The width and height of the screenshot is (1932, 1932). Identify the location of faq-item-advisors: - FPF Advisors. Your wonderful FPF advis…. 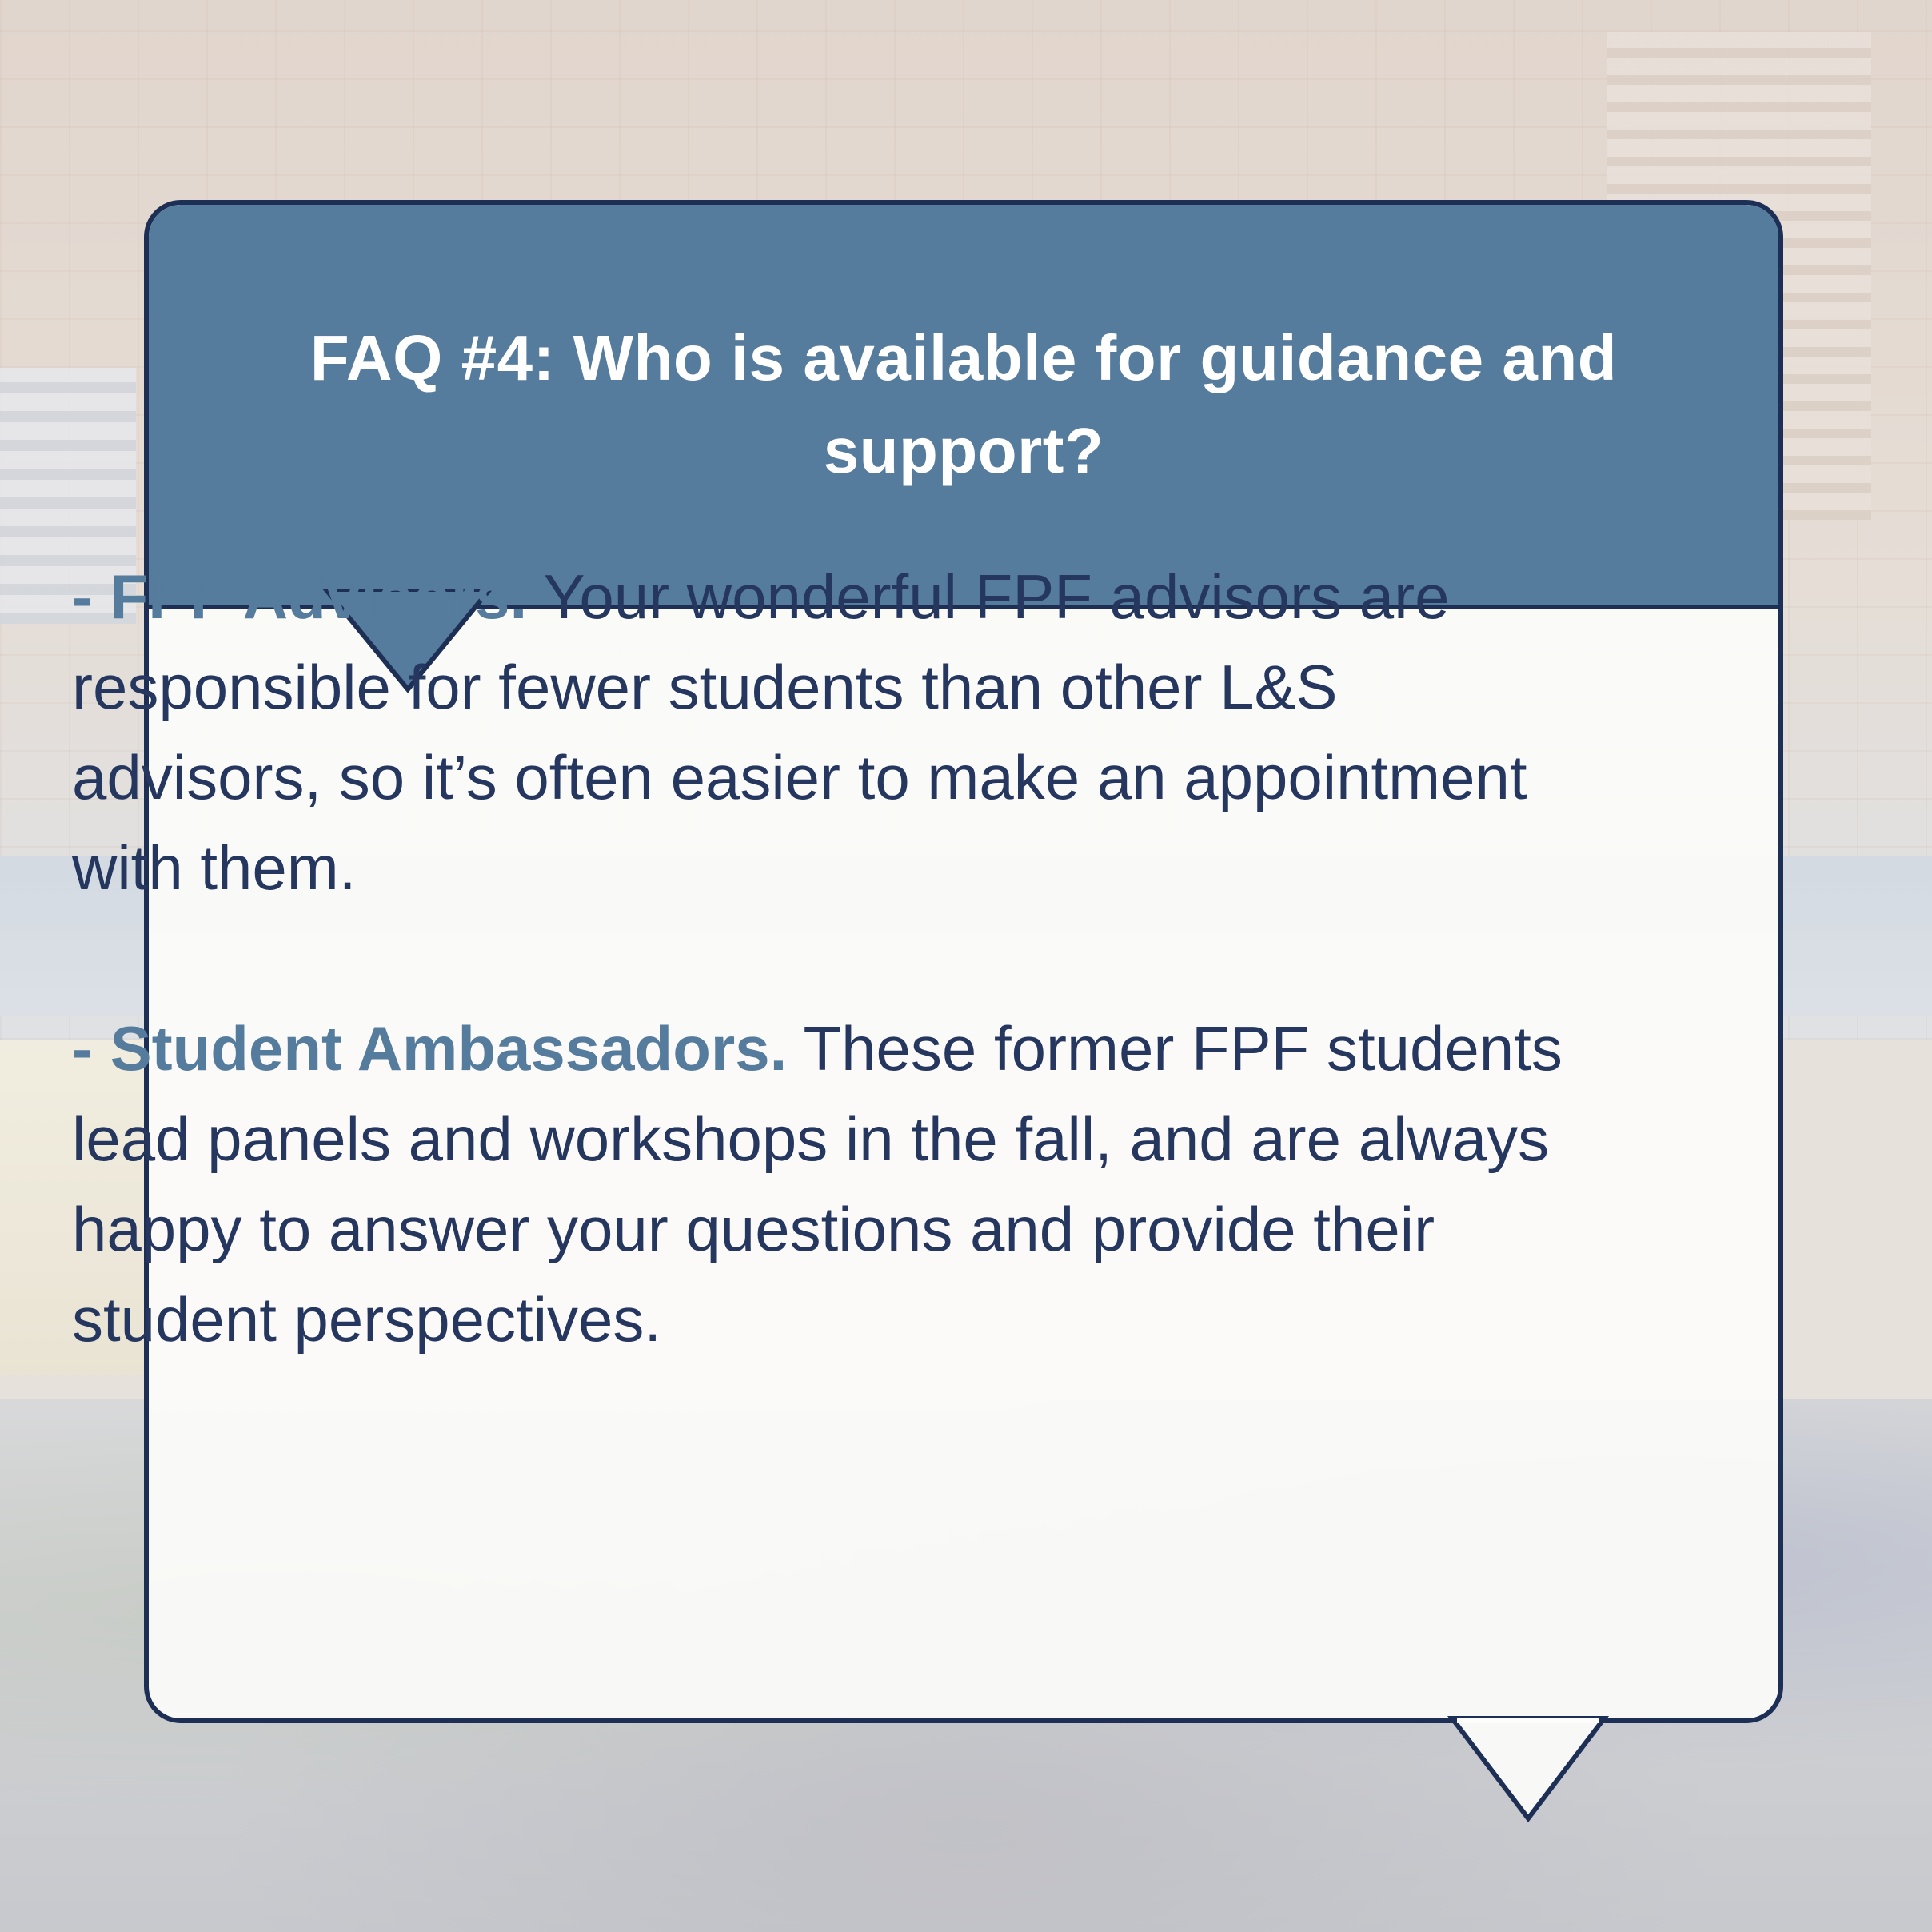
(823, 733).